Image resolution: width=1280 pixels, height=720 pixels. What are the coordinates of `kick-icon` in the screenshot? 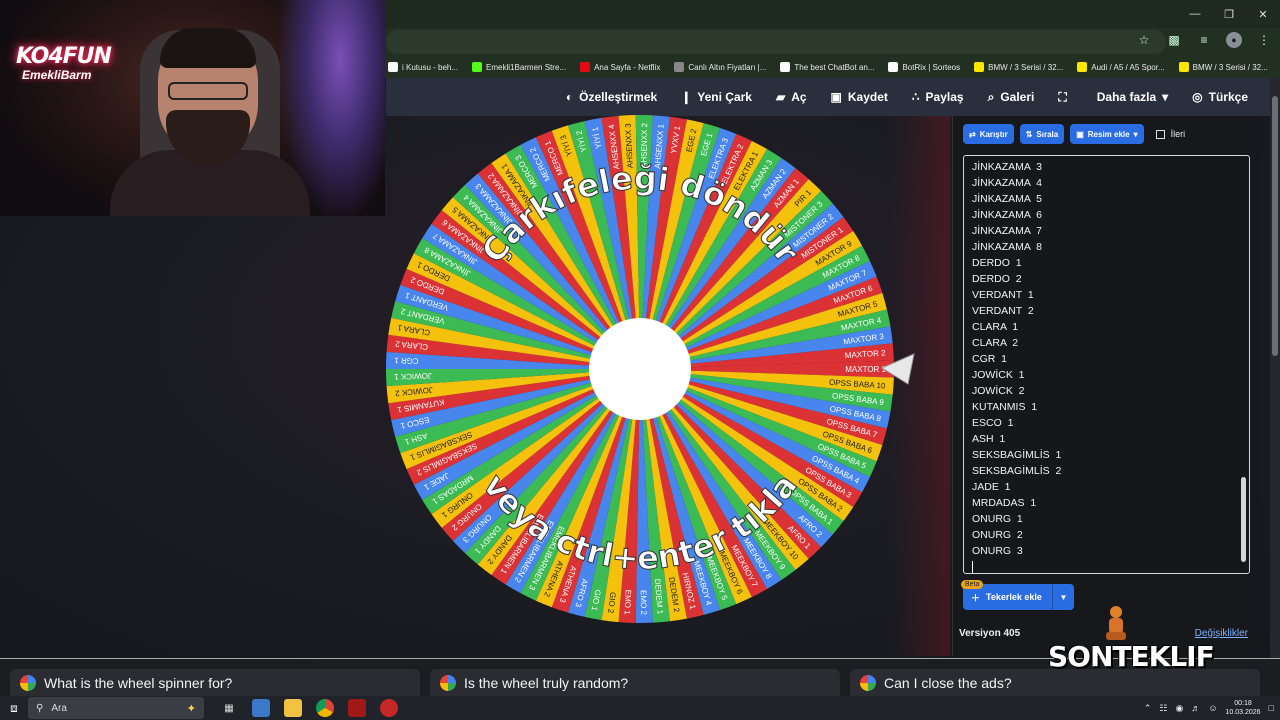 It's located at (477, 67).